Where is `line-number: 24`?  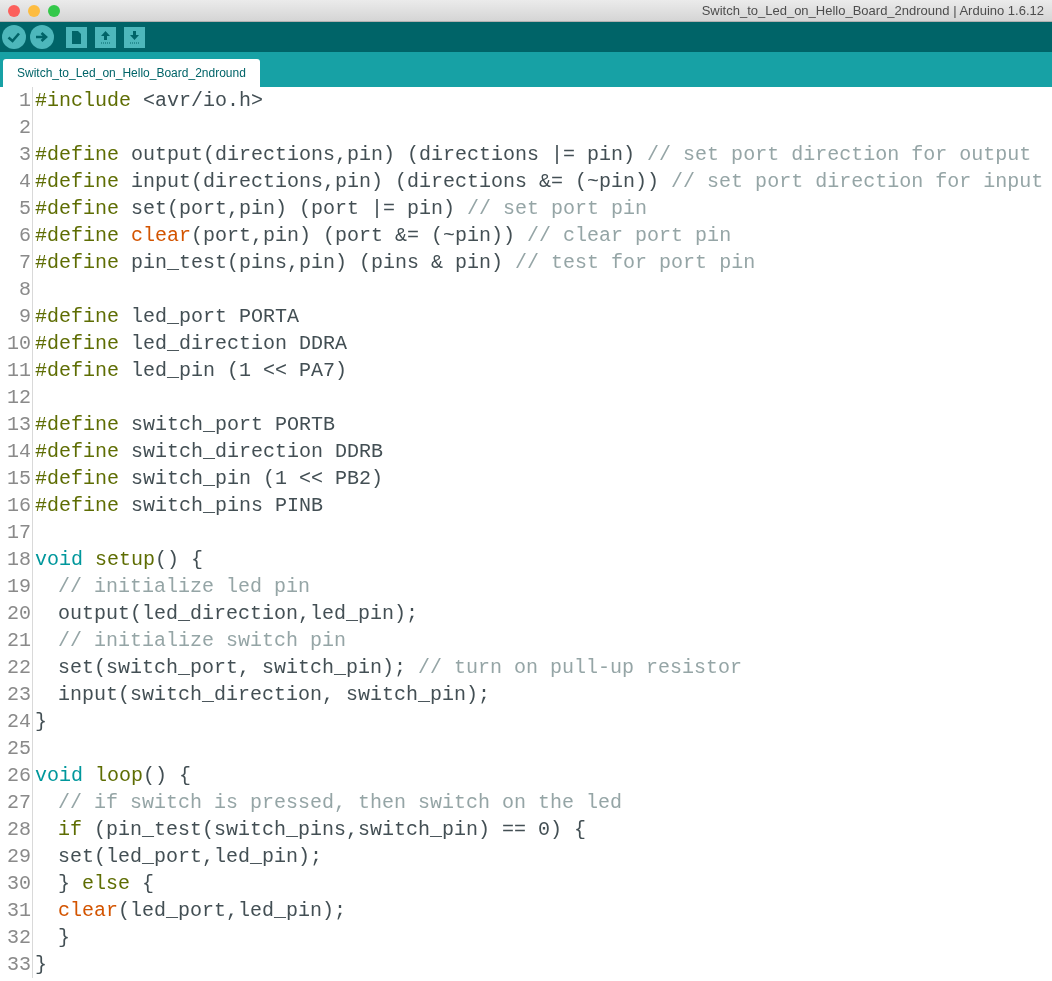 line-number: 24 is located at coordinates (19, 722).